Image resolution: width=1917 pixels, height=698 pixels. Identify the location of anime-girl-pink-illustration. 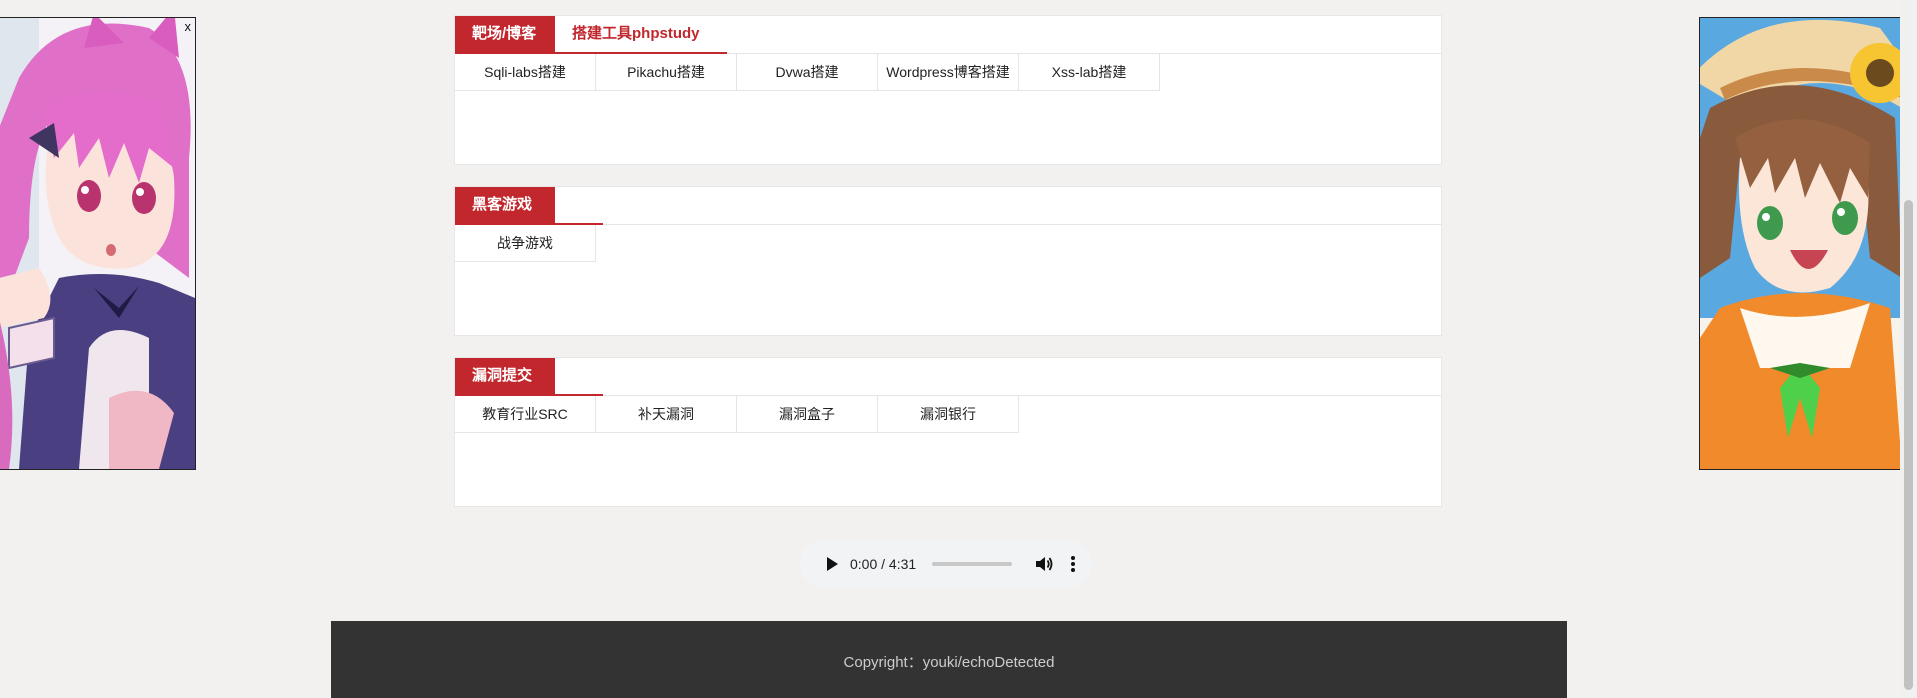
(97, 243).